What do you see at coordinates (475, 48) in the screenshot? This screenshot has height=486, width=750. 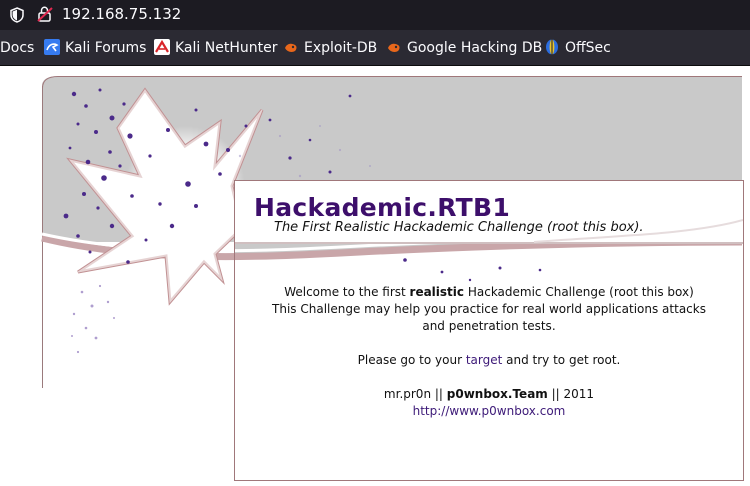 I see `bookmark-label: Google Hacking DB` at bounding box center [475, 48].